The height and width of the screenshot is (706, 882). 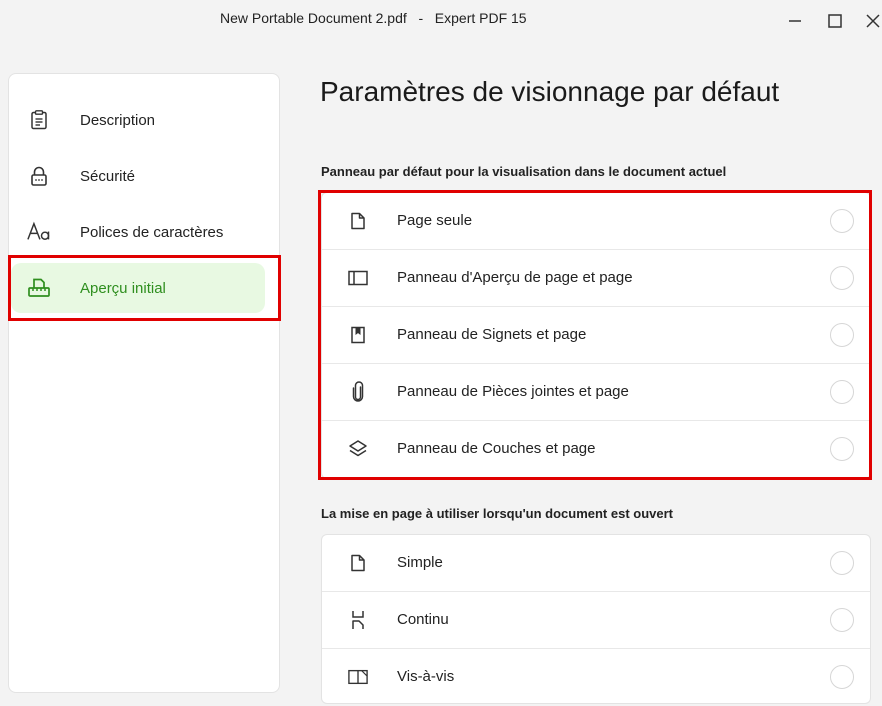 What do you see at coordinates (358, 620) in the screenshot?
I see `continuous-pages-icon` at bounding box center [358, 620].